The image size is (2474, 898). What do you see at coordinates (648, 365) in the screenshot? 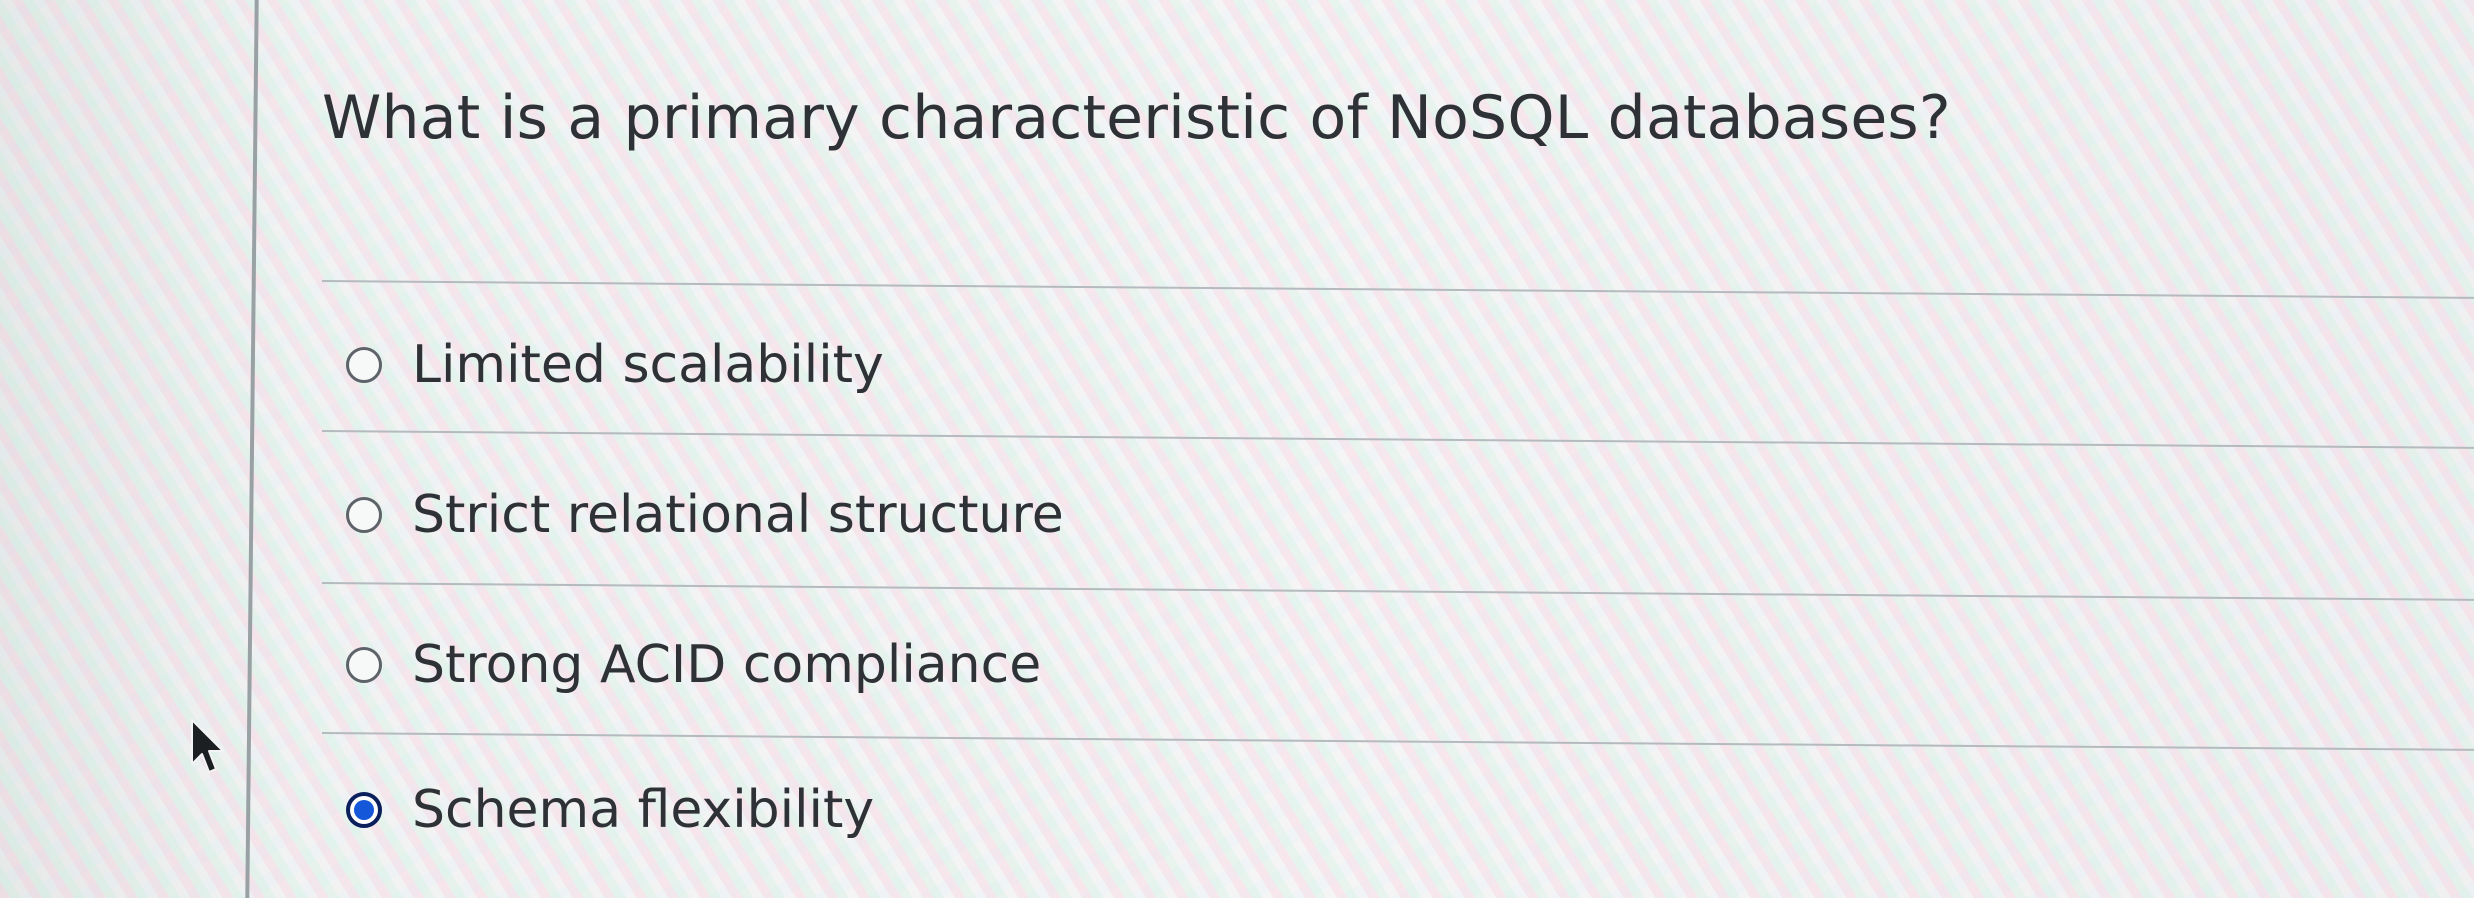
I see `option-label: Limited scalability` at bounding box center [648, 365].